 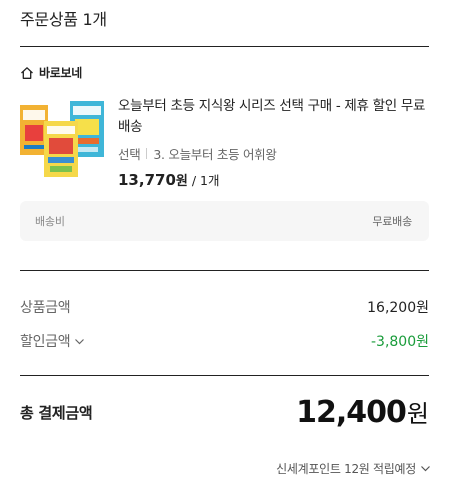 I want to click on product-name: 오늘부터 초등 지식왕 시리즈 선택 구매 - 제휴 할인 무료배송, so click(x=273, y=117).